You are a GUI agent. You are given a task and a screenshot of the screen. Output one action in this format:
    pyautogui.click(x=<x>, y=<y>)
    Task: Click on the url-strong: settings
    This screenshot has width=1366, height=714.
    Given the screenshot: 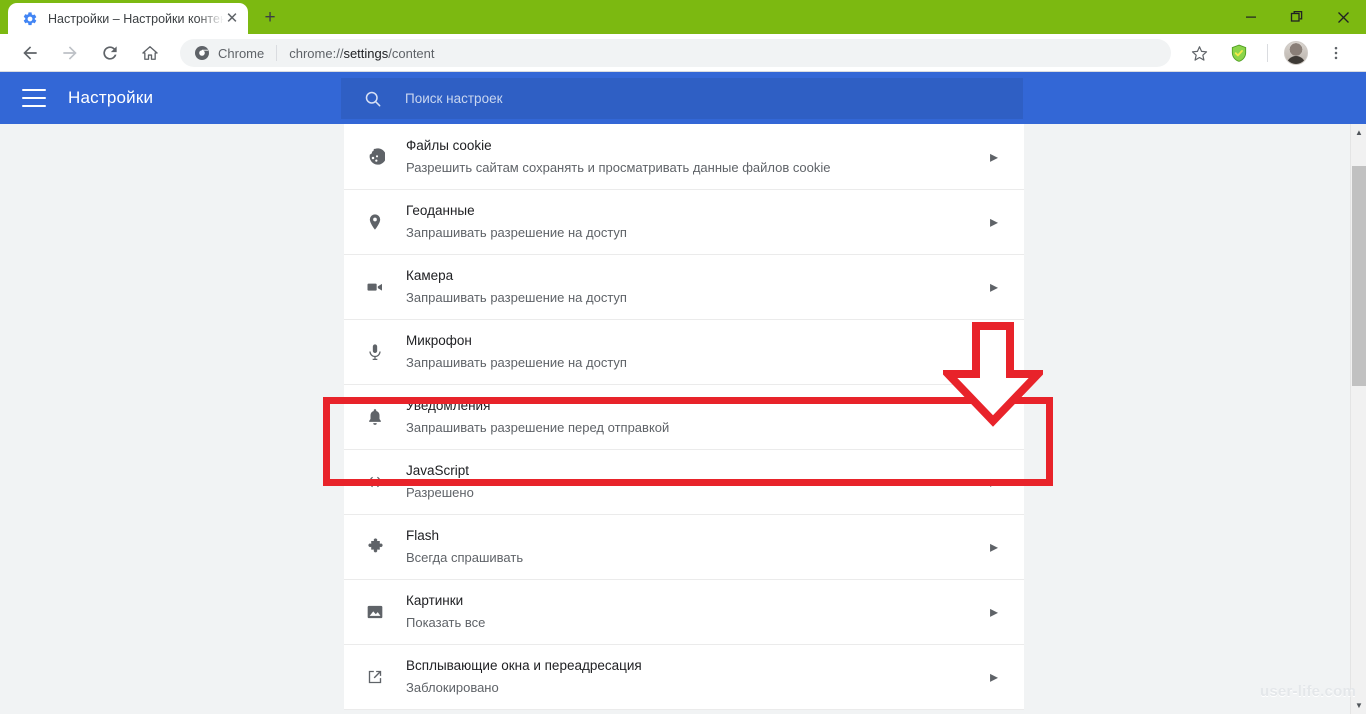 What is the action you would take?
    pyautogui.click(x=366, y=53)
    